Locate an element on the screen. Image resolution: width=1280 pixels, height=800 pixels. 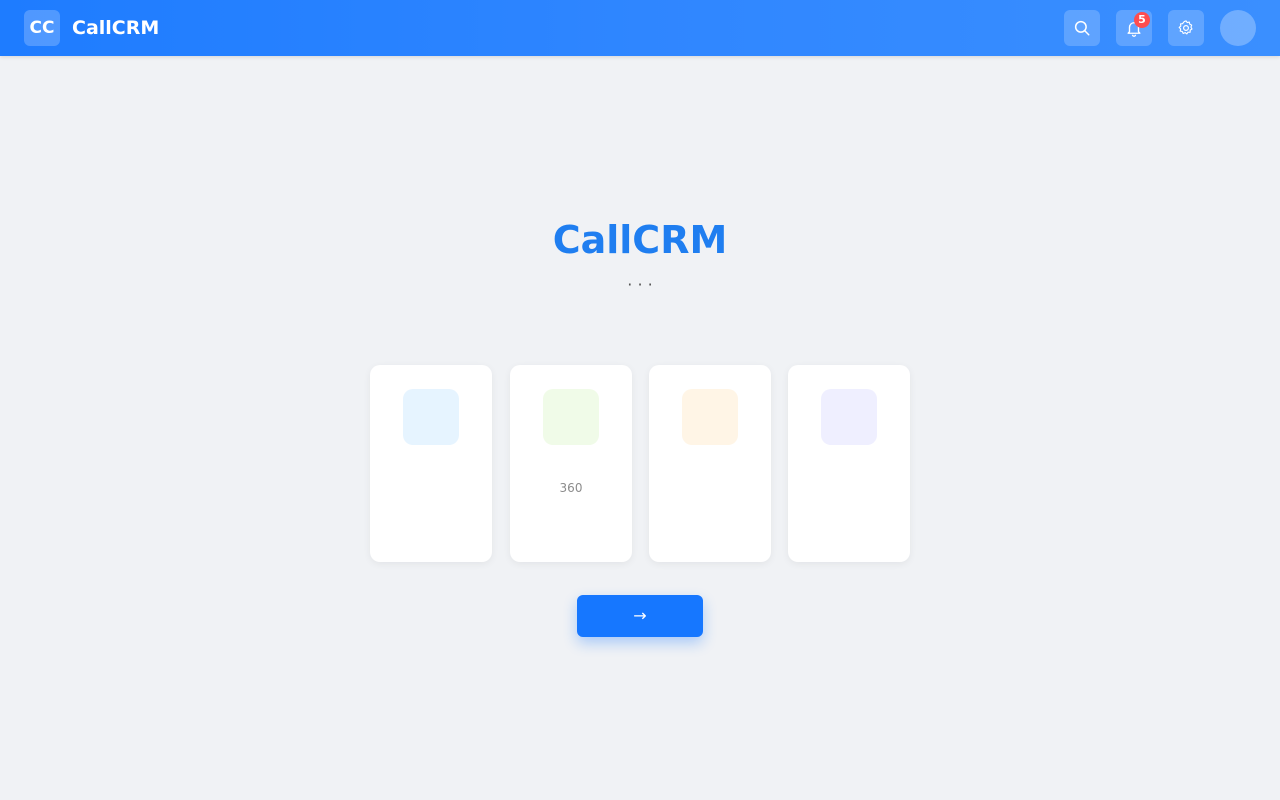
top-navigation-bar: CC CallCRM 5 is located at coordinates (640, 28).